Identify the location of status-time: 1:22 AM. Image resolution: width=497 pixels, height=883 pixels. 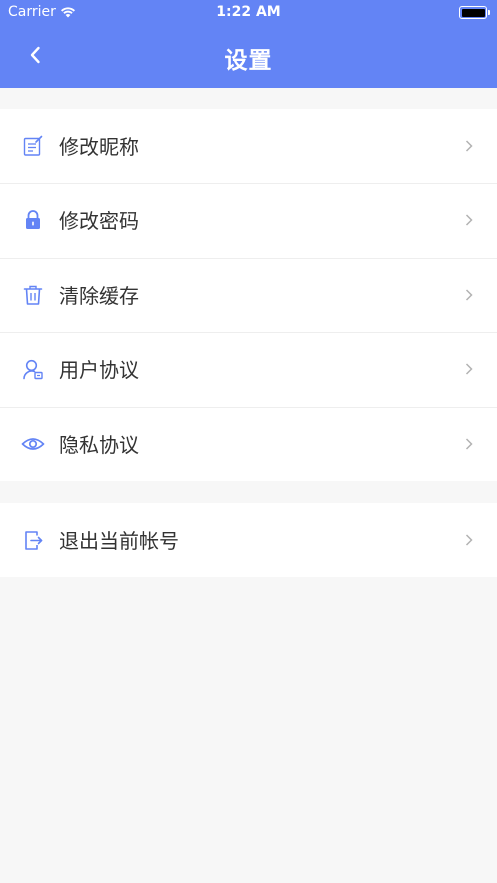
(248, 12).